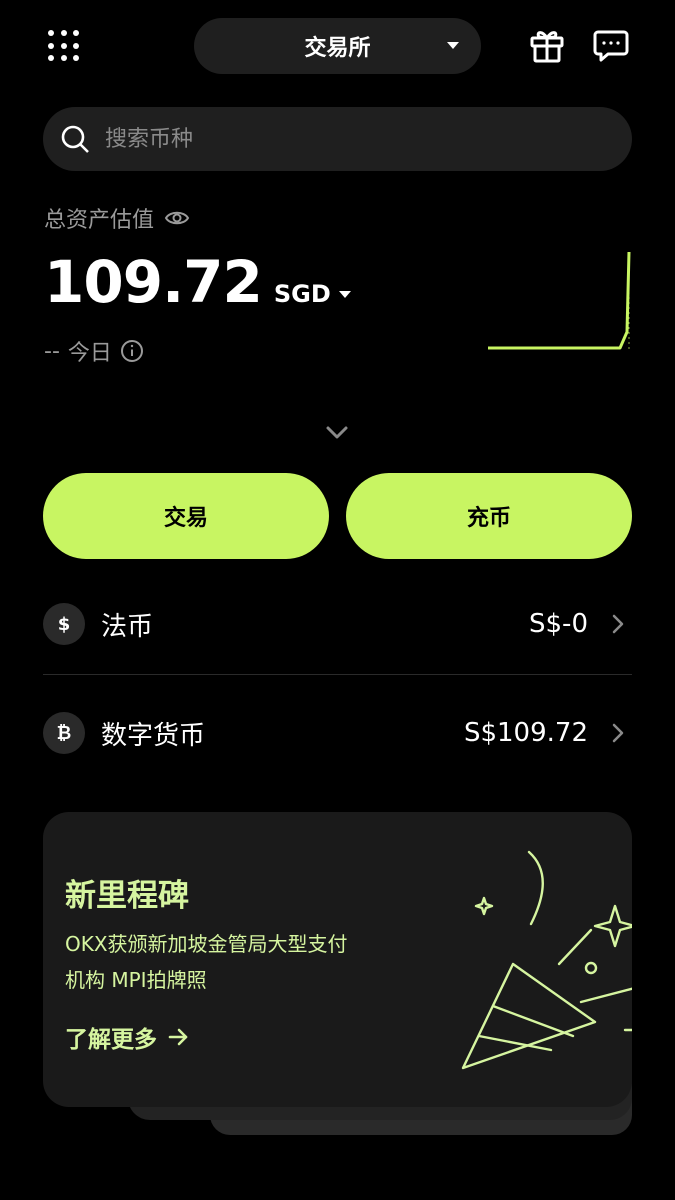 The width and height of the screenshot is (675, 1200). What do you see at coordinates (89, 353) in the screenshot?
I see `today-pnl-label: 今日` at bounding box center [89, 353].